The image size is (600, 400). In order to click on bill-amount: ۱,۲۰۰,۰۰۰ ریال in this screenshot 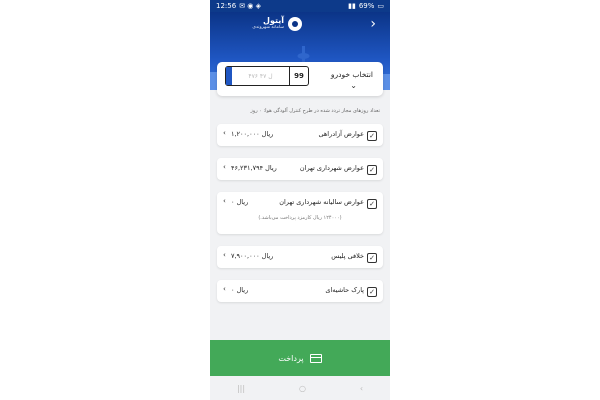, I will do `click(252, 134)`.